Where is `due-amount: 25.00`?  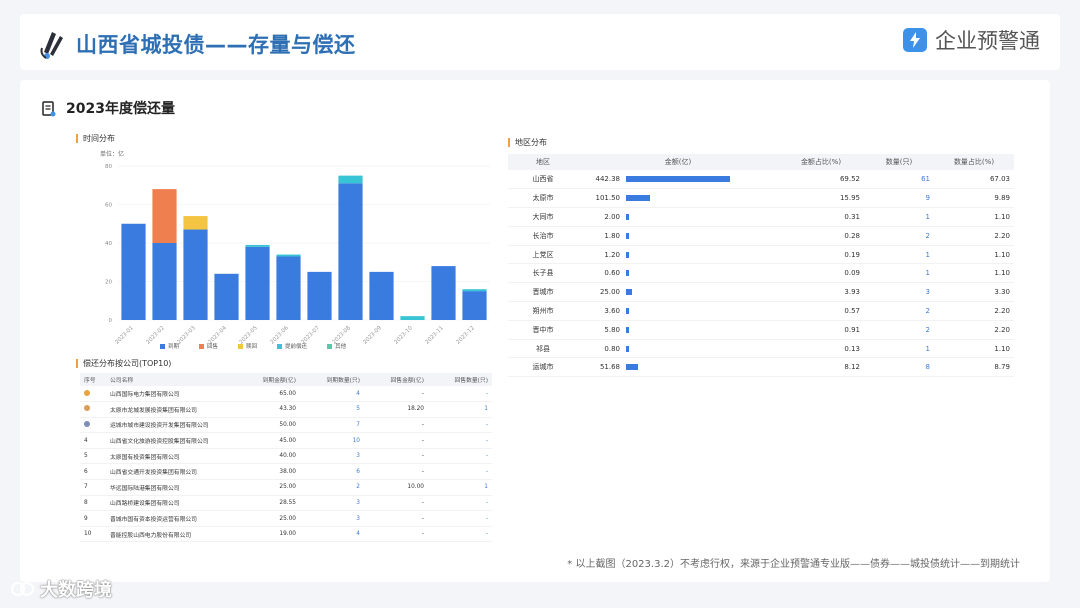
due-amount: 25.00 is located at coordinates (268, 487).